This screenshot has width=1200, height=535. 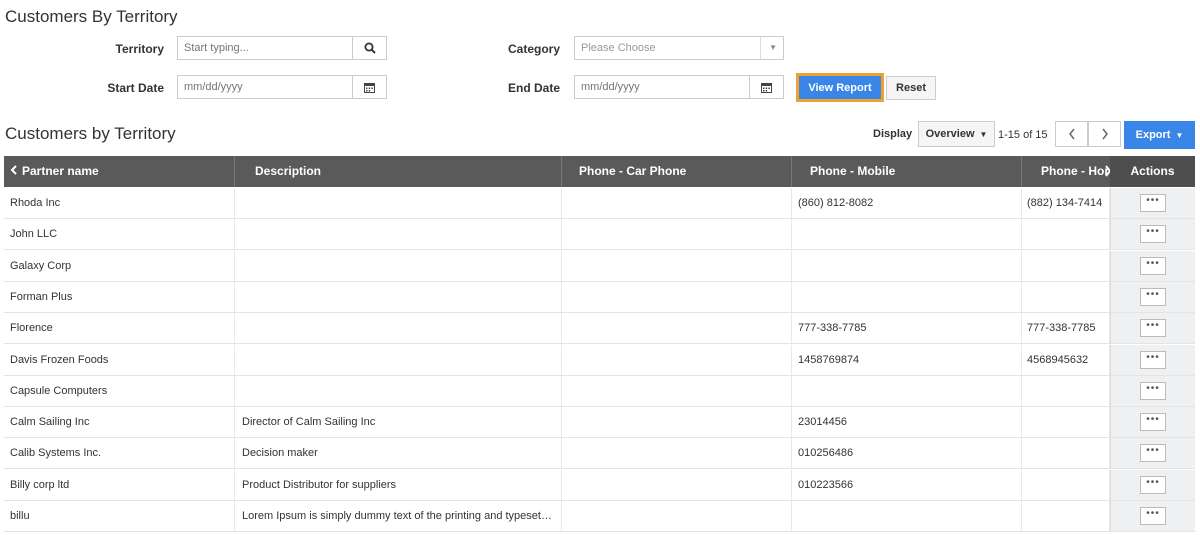 I want to click on territory-search-button, so click(x=369, y=48).